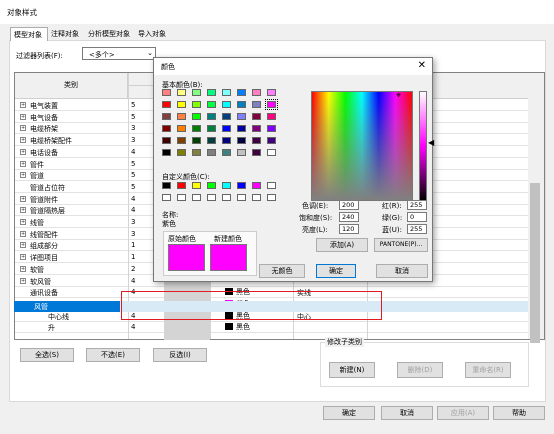  What do you see at coordinates (110, 34) in the screenshot?
I see `tab-analytical-model-objects: 分析模型对象` at bounding box center [110, 34].